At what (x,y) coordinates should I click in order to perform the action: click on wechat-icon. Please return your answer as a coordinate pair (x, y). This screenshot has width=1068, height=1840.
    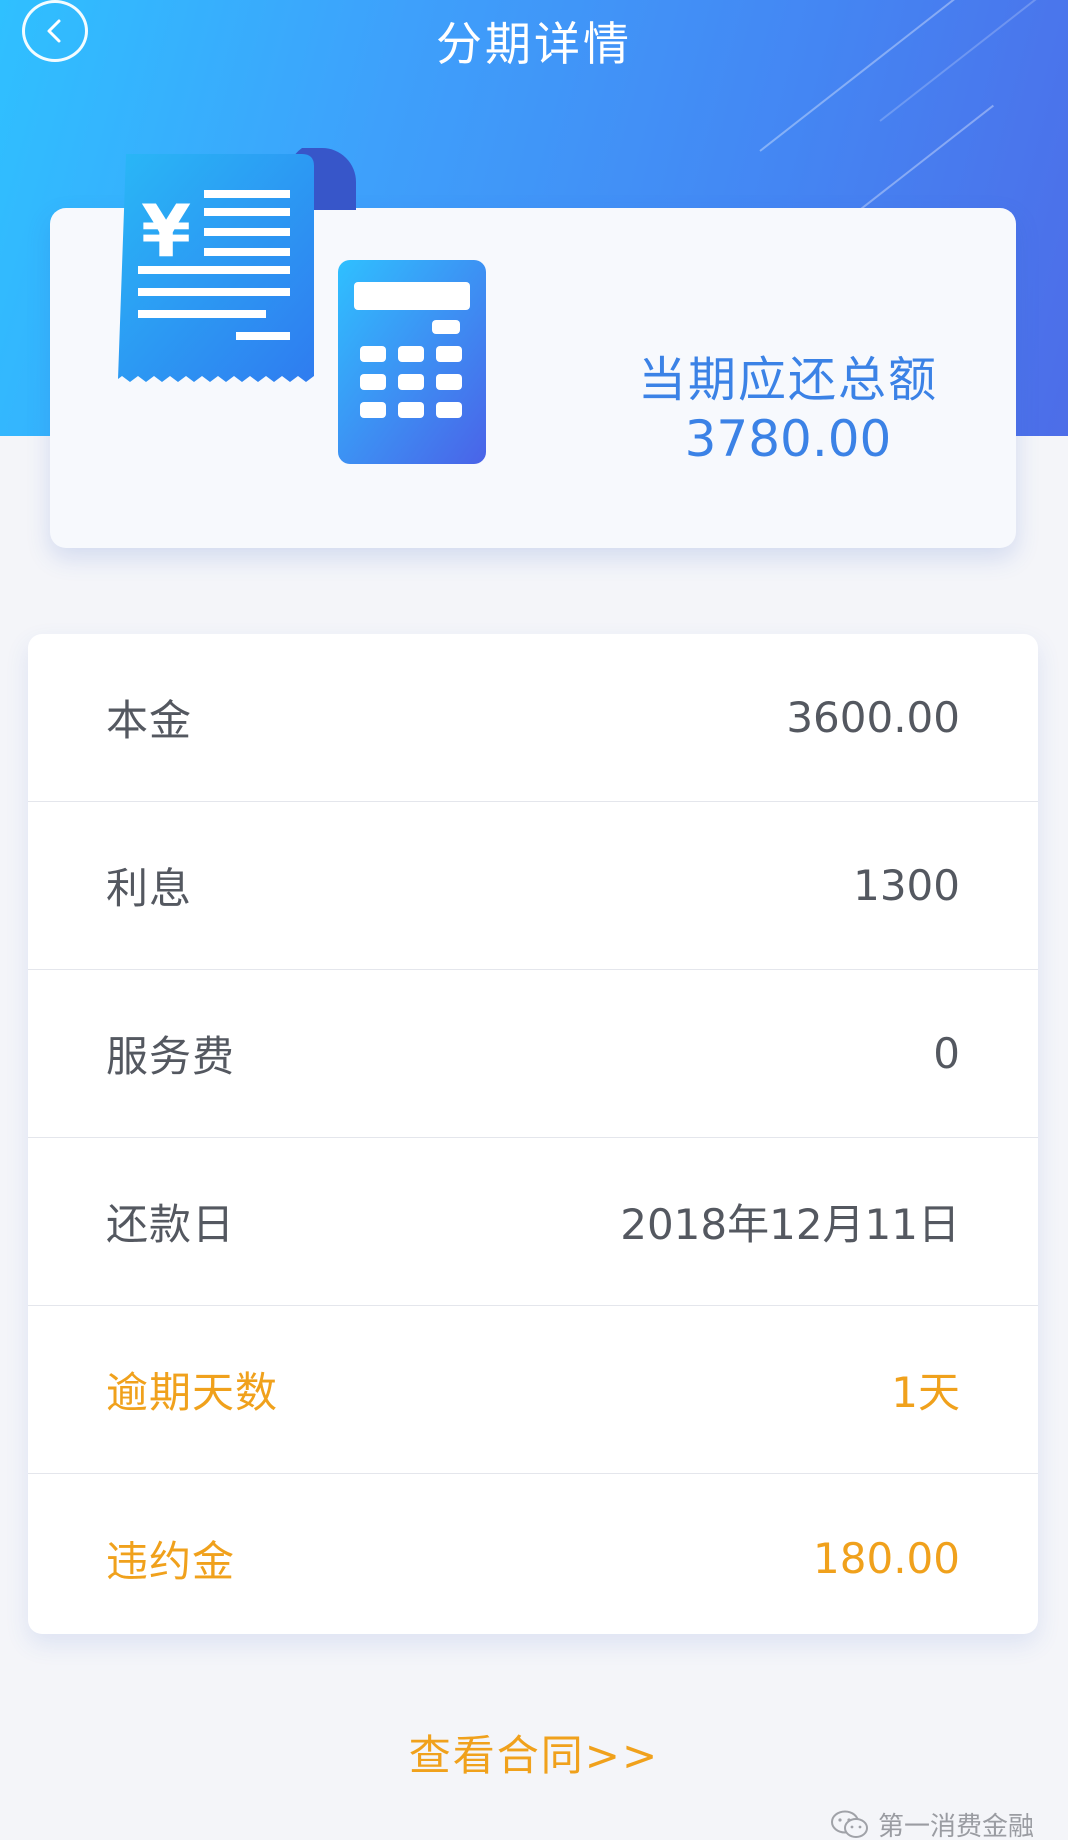
    Looking at the image, I should click on (849, 1824).